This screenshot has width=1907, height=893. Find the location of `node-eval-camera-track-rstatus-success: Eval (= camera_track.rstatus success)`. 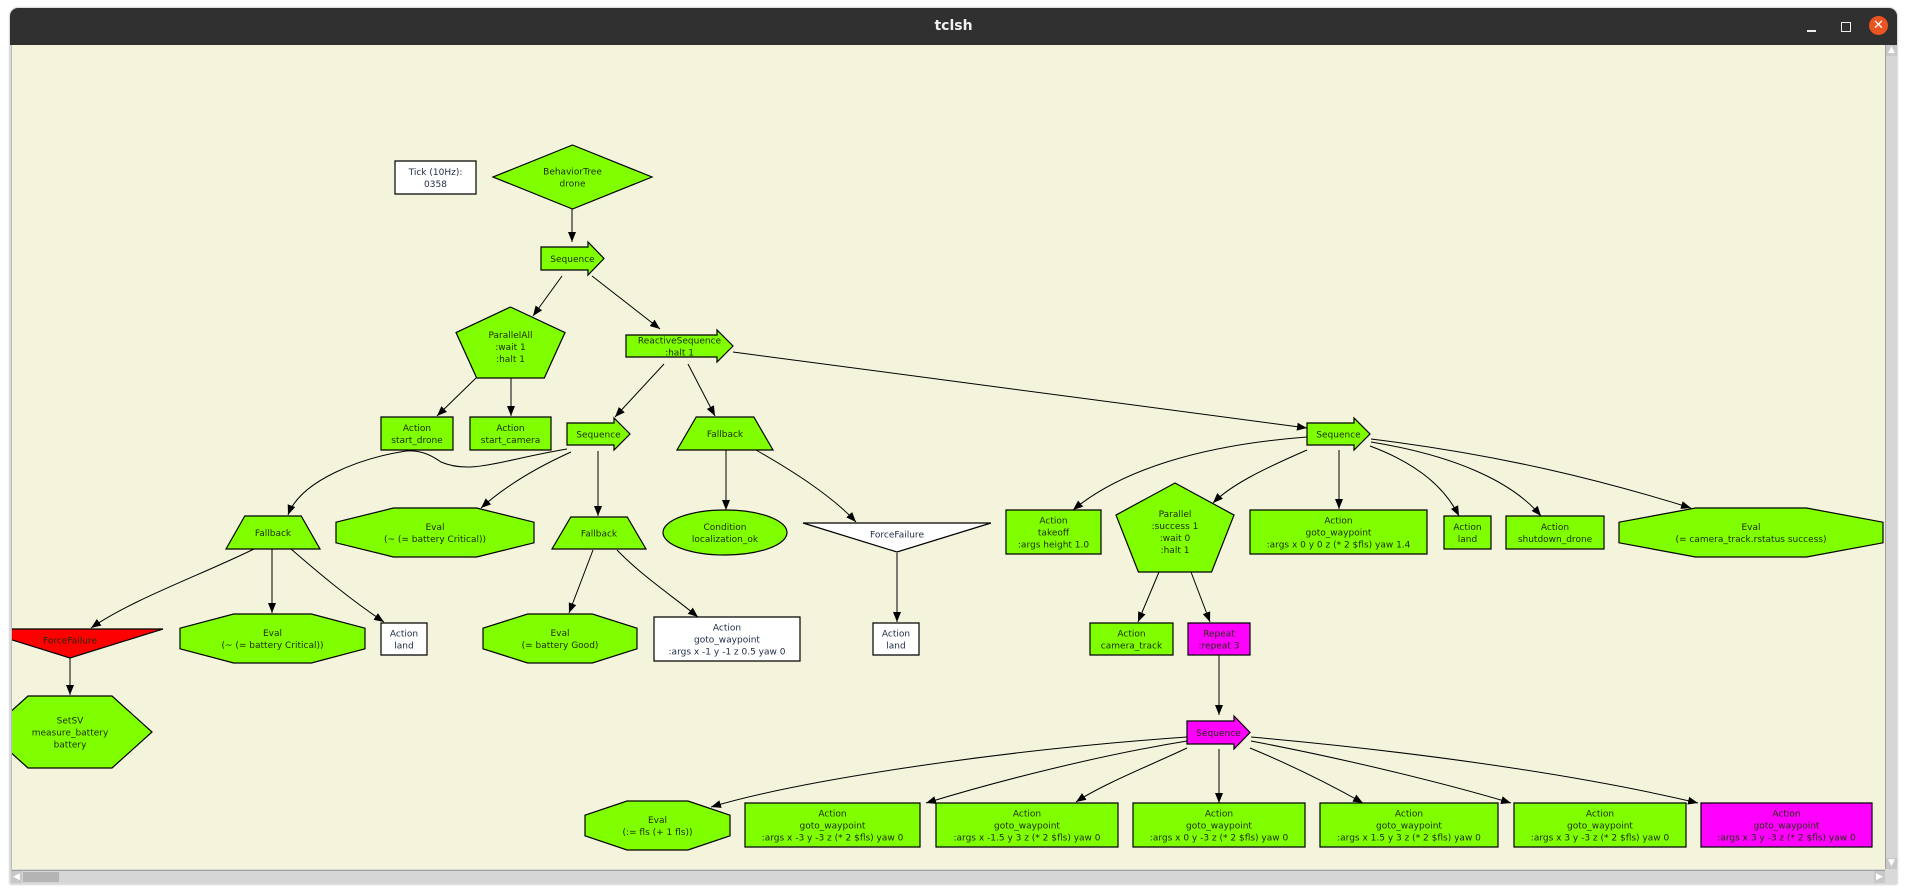

node-eval-camera-track-rstatus-success: Eval (= camera_track.rstatus success) is located at coordinates (1751, 532).